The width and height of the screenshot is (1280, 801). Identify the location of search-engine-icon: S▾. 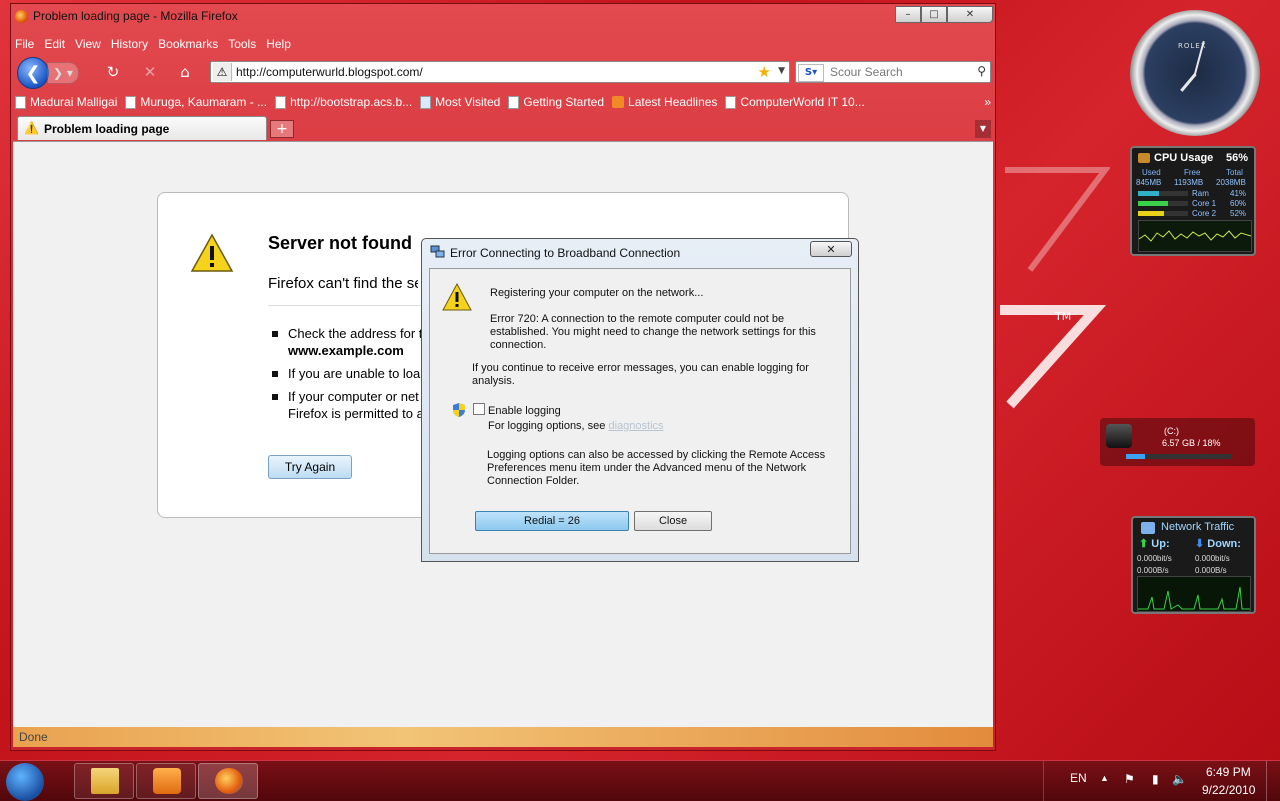
(811, 73).